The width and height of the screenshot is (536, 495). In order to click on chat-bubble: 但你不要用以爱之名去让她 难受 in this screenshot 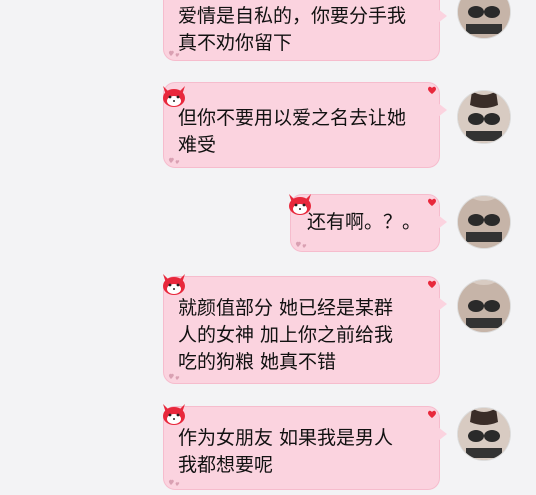, I will do `click(305, 125)`.